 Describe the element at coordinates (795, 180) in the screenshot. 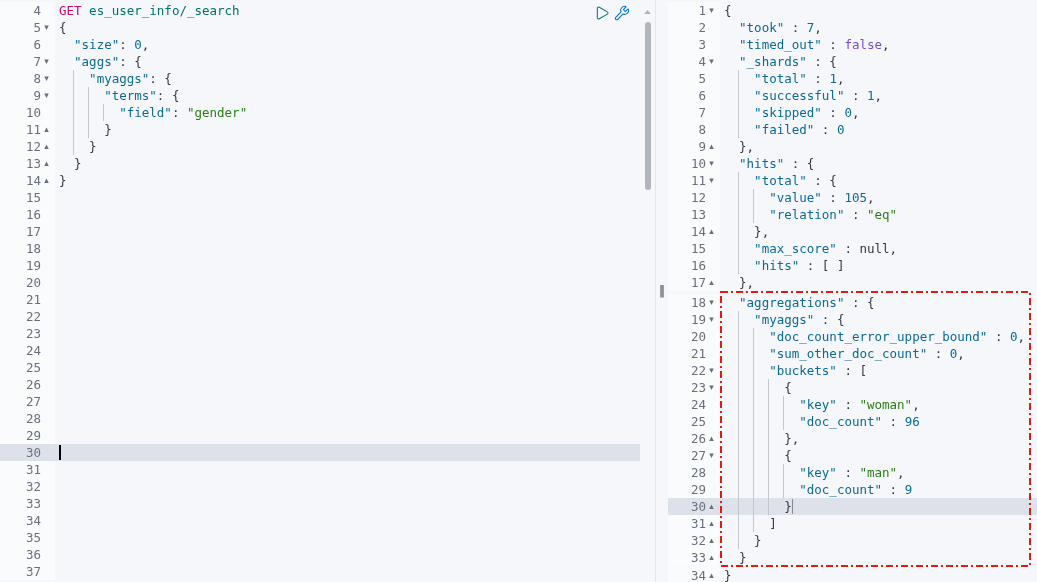

I see `code-line: "total" : {` at that location.